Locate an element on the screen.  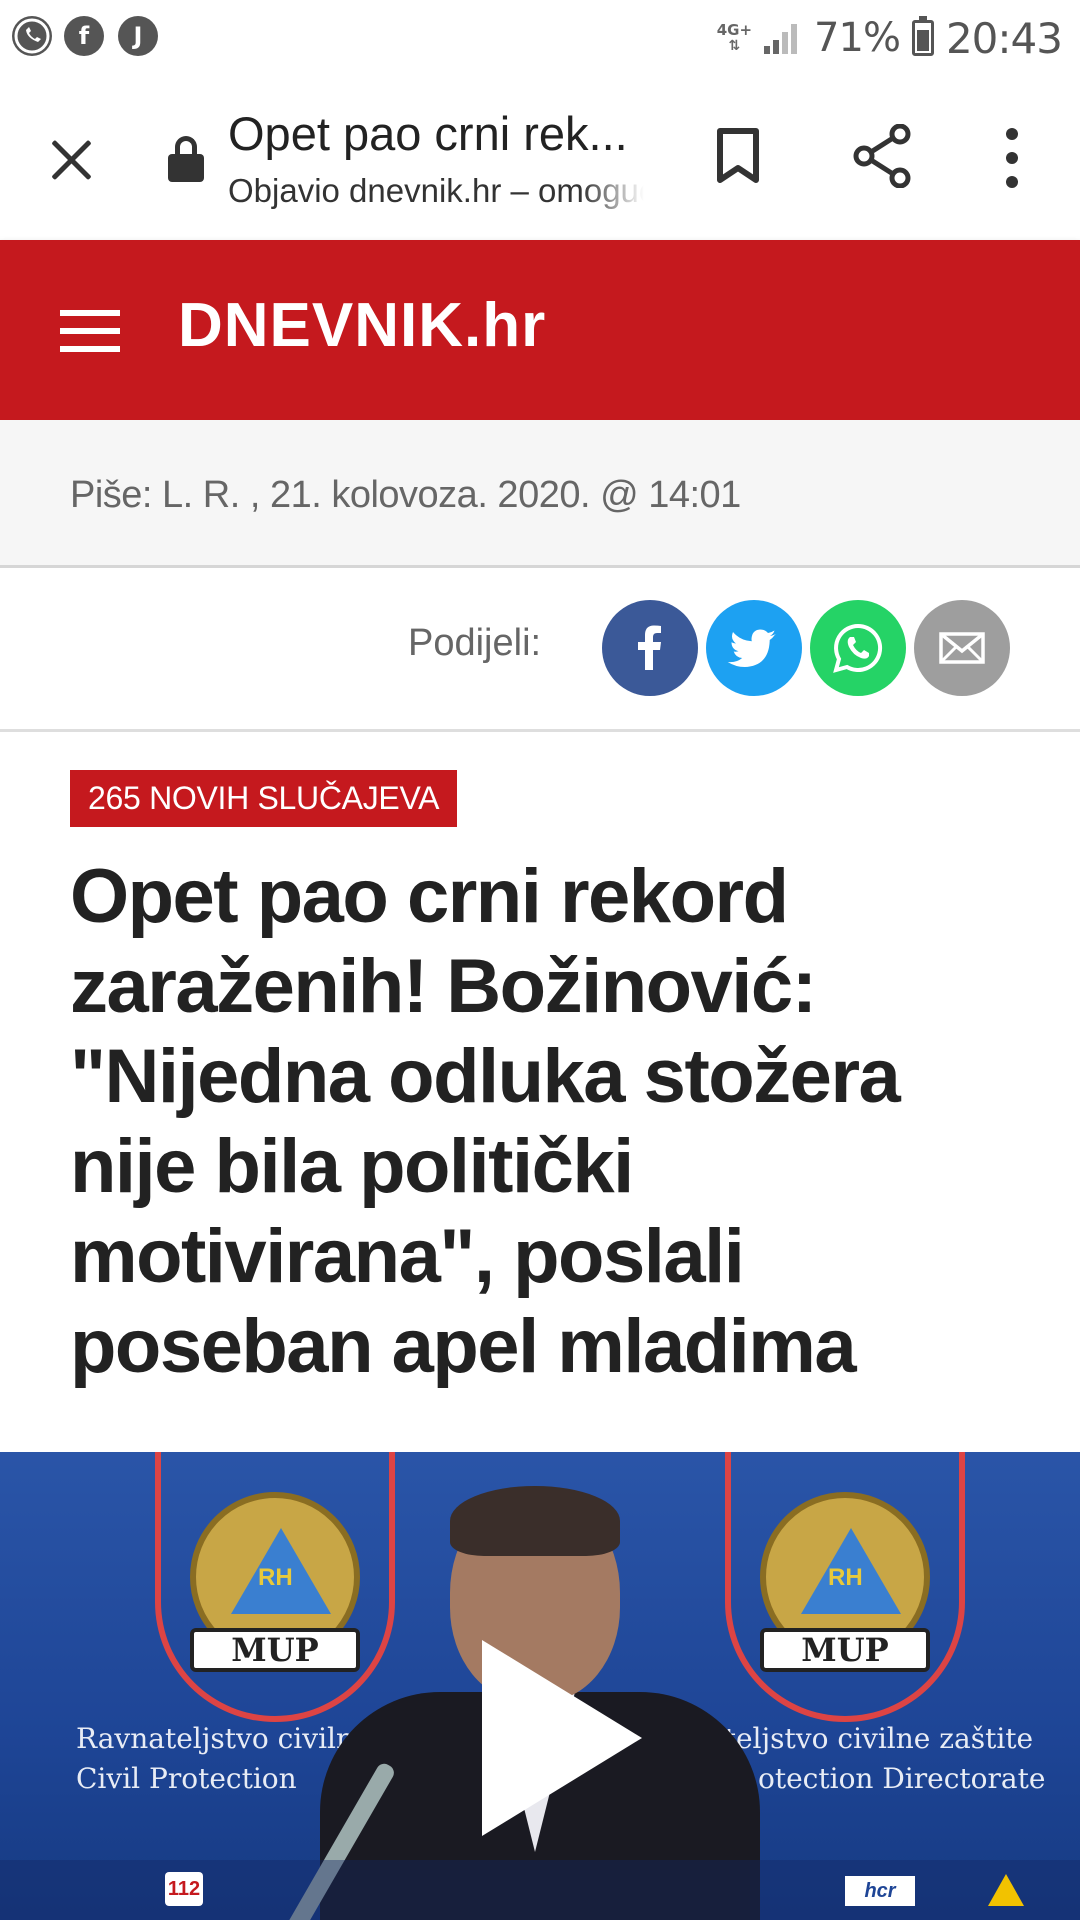
email-icon is located at coordinates (962, 648).